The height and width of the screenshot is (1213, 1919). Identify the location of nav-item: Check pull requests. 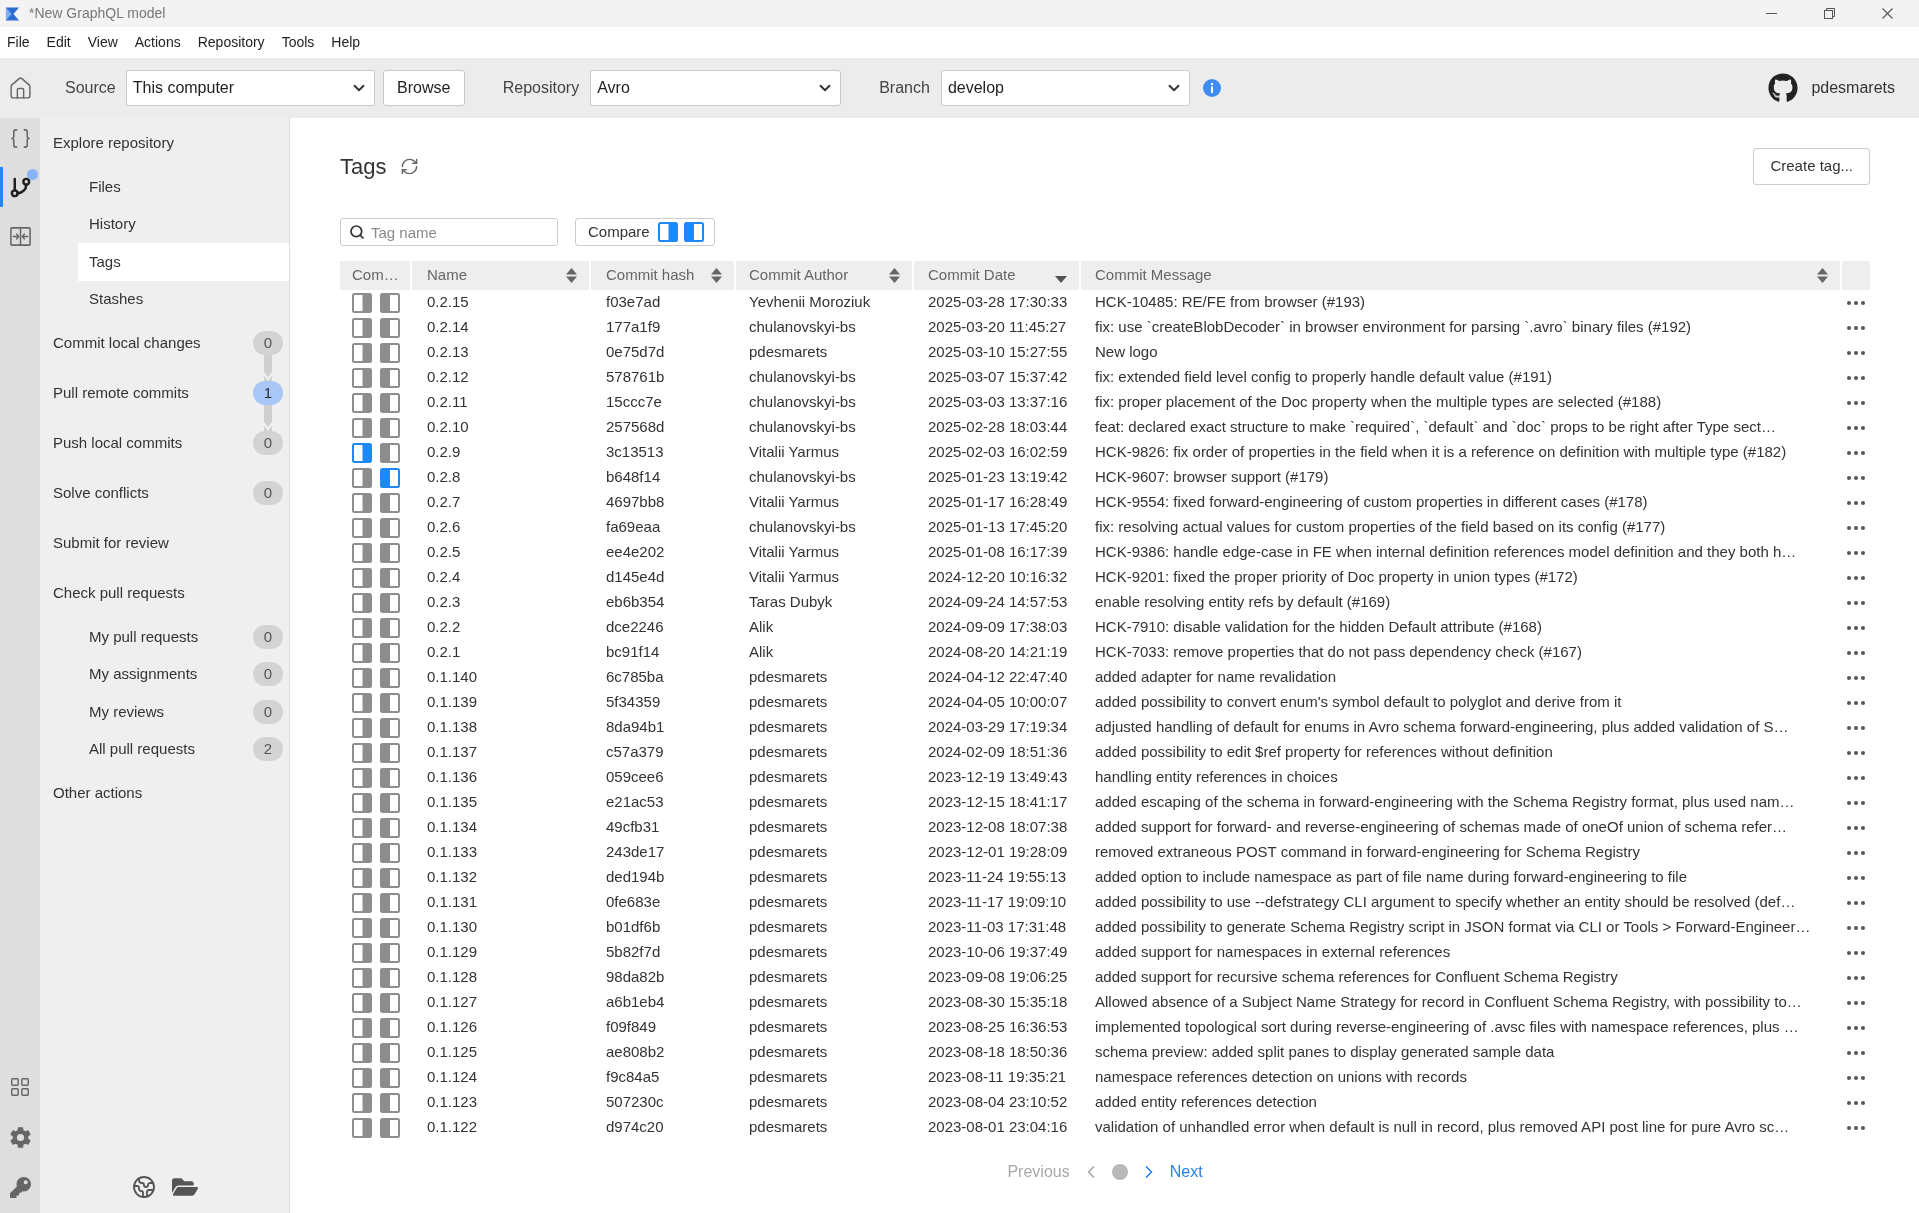
(164, 593).